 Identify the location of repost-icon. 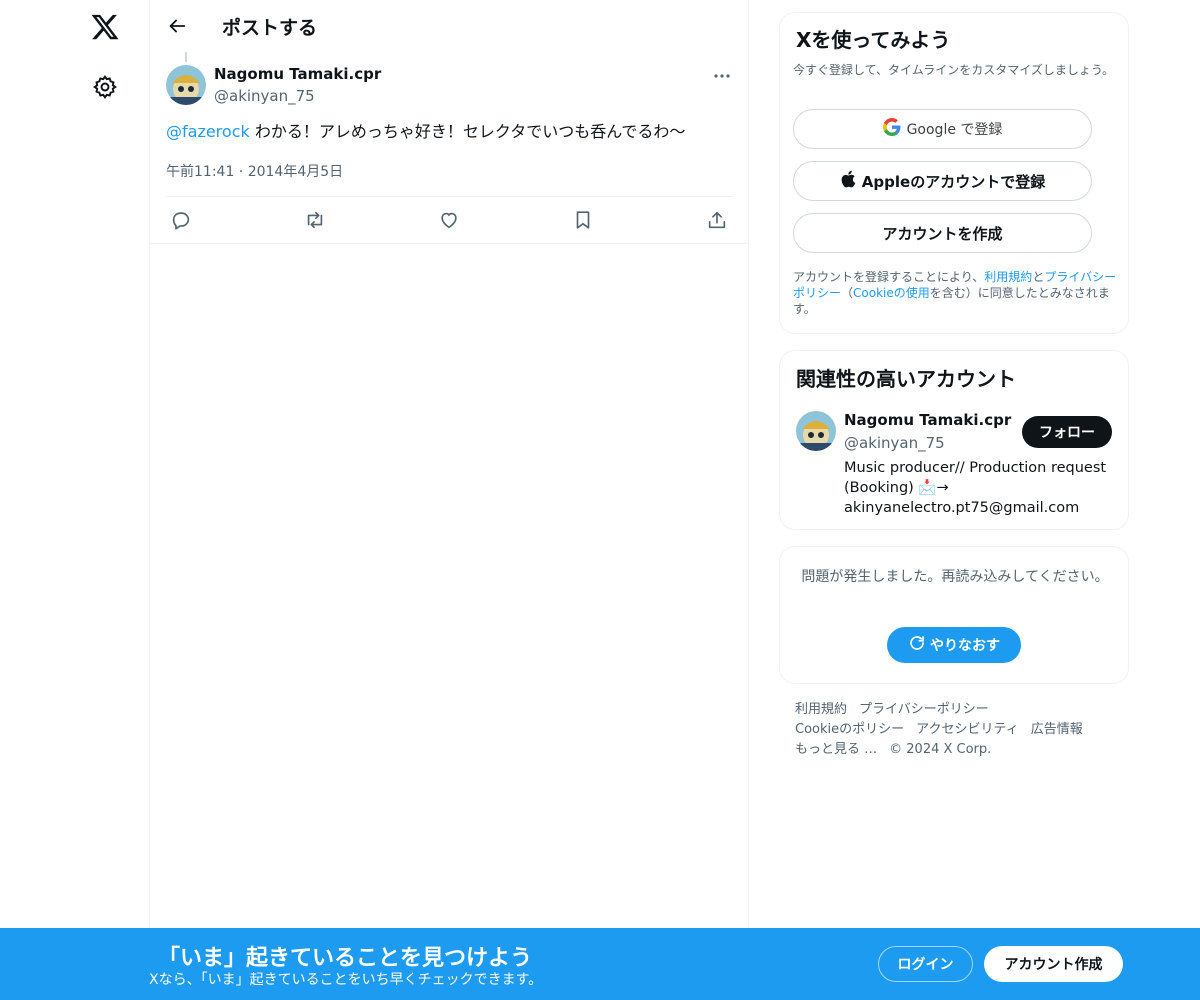
(315, 220).